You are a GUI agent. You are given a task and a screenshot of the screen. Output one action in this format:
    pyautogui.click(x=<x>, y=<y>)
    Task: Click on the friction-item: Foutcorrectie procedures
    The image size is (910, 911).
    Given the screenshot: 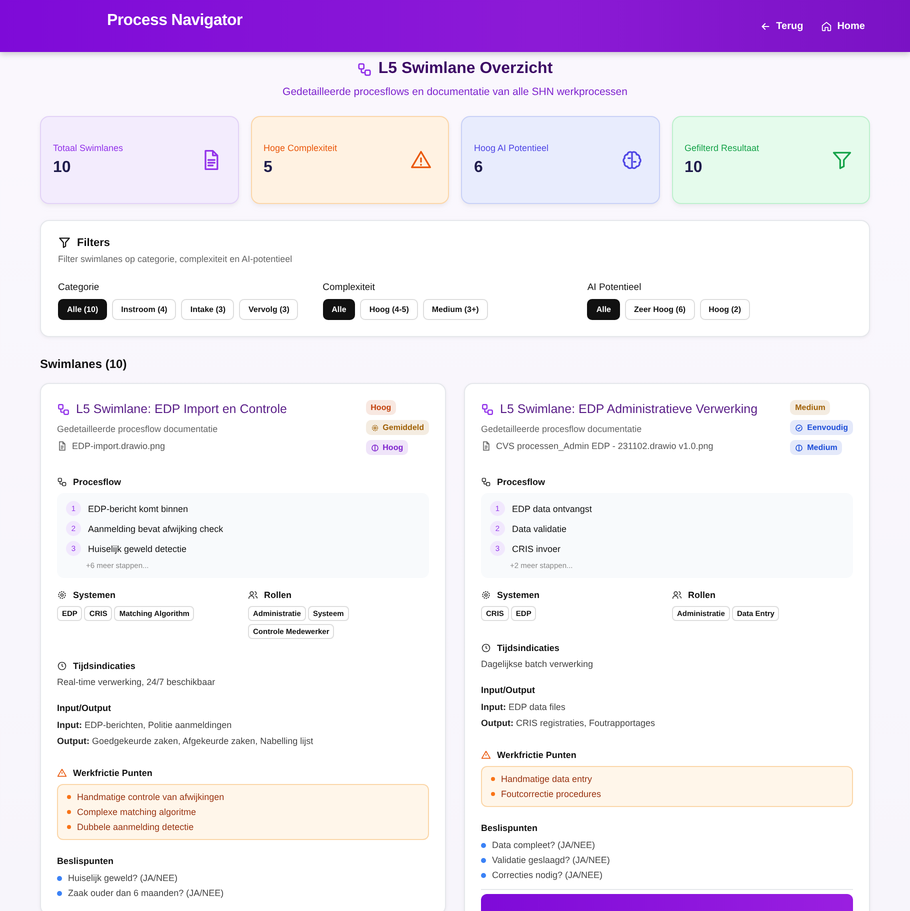 What is the action you would take?
    pyautogui.click(x=551, y=794)
    